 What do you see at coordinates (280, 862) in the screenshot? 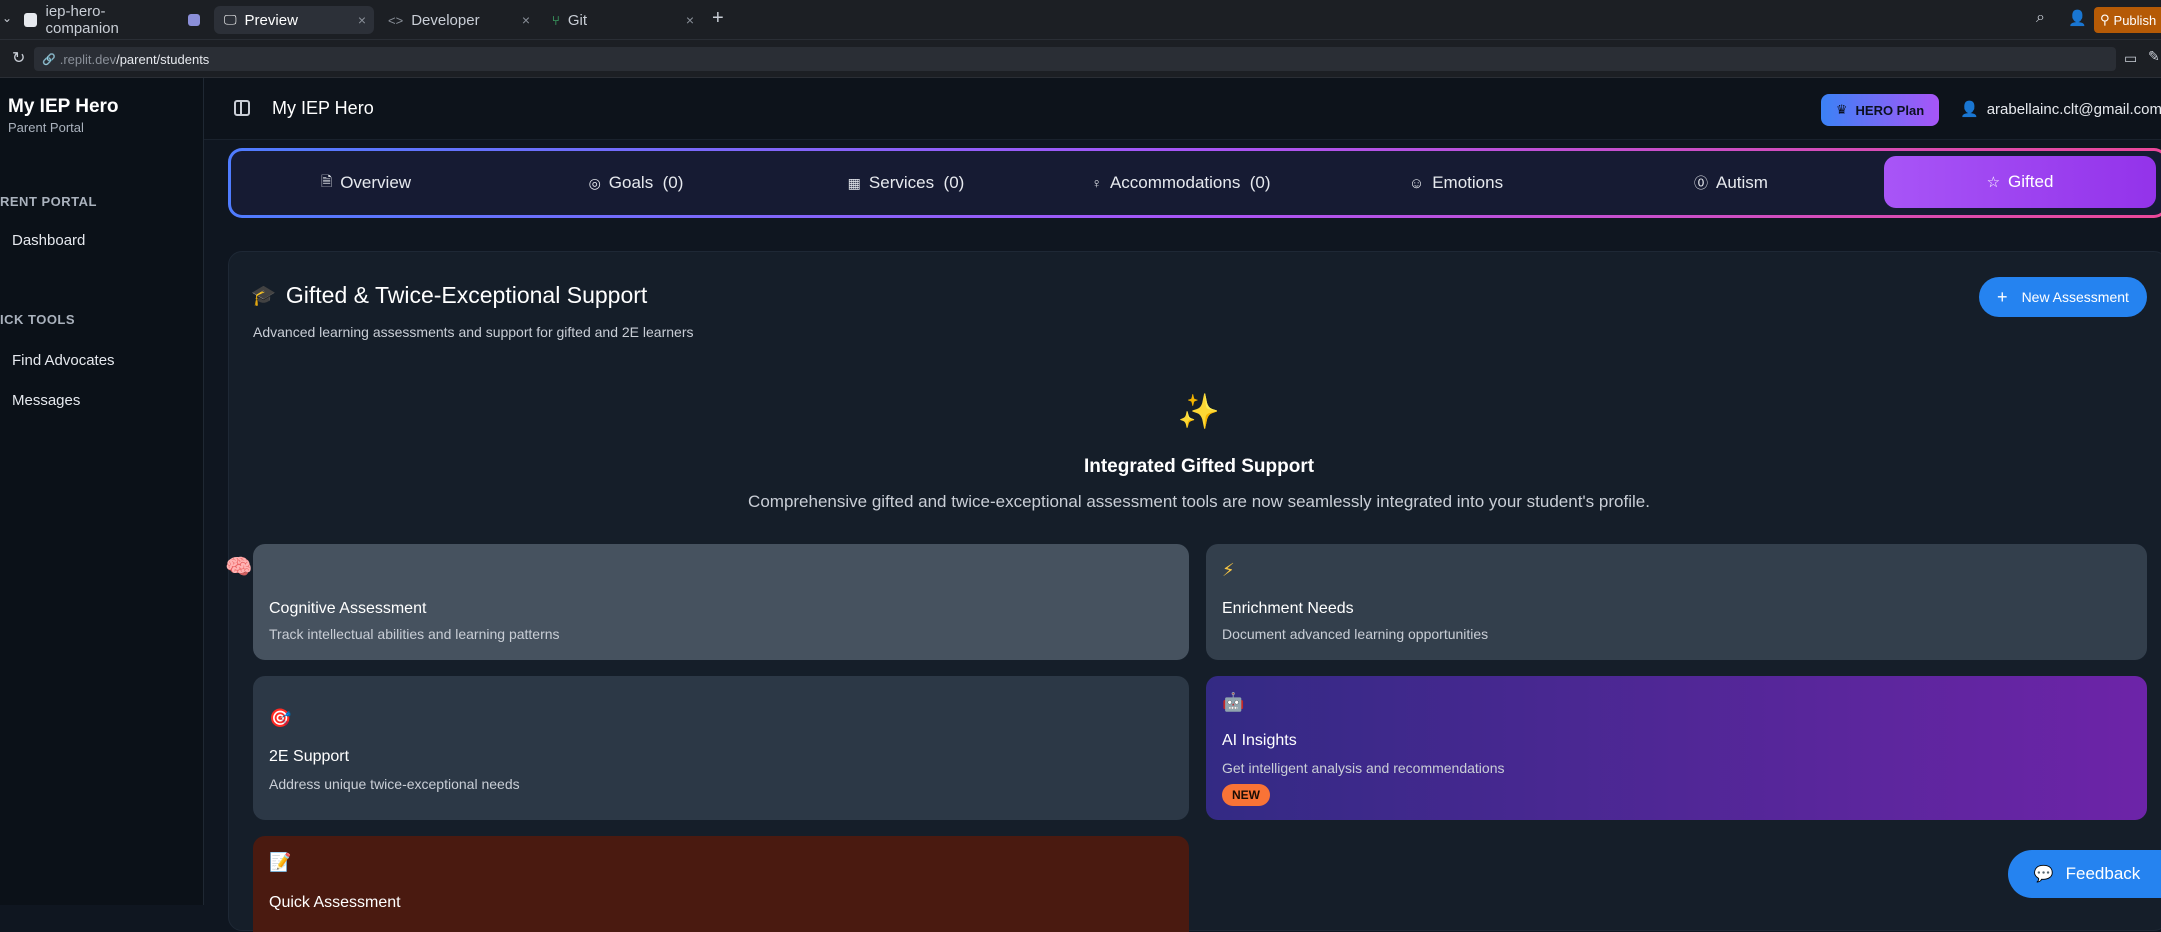
I see `memo-icon: 📝` at bounding box center [280, 862].